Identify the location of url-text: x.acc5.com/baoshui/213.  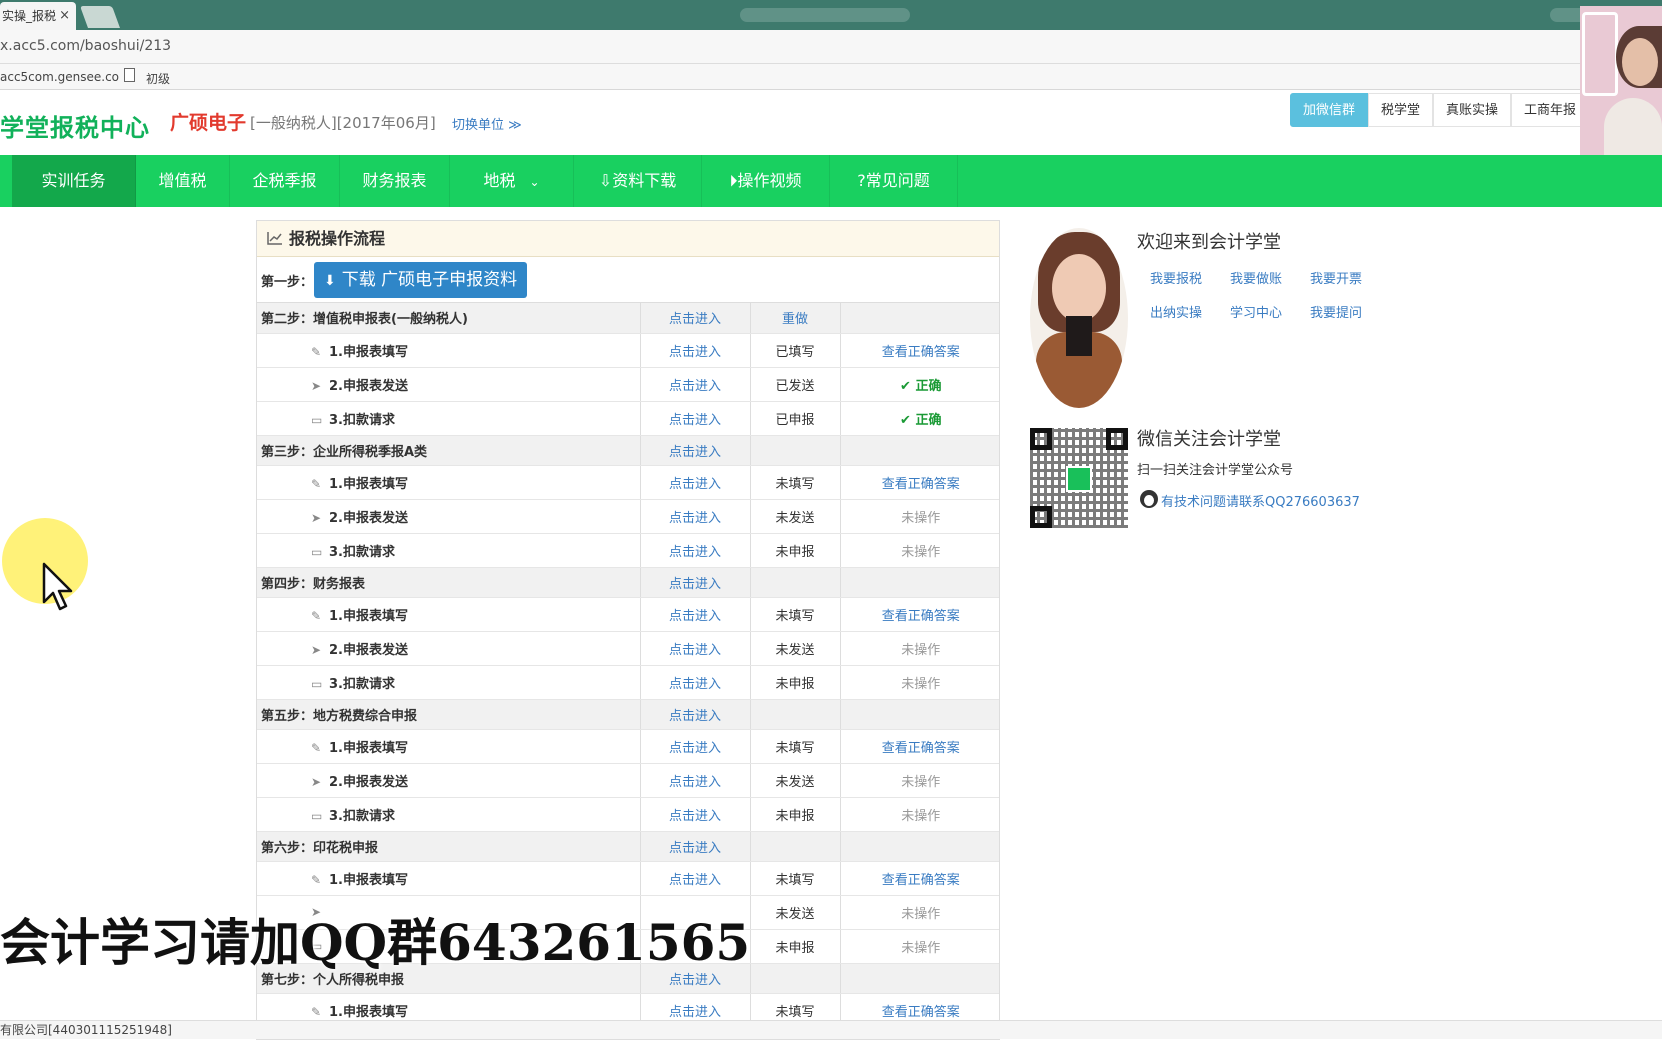
(85, 46).